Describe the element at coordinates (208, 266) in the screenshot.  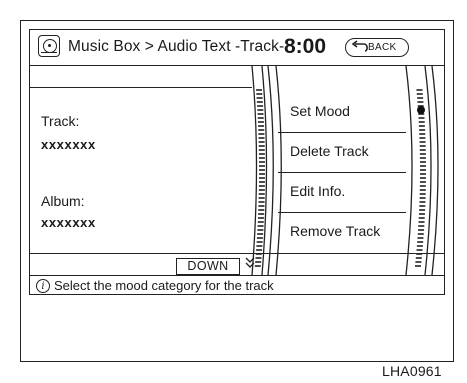
I see `down-button: DOWN` at that location.